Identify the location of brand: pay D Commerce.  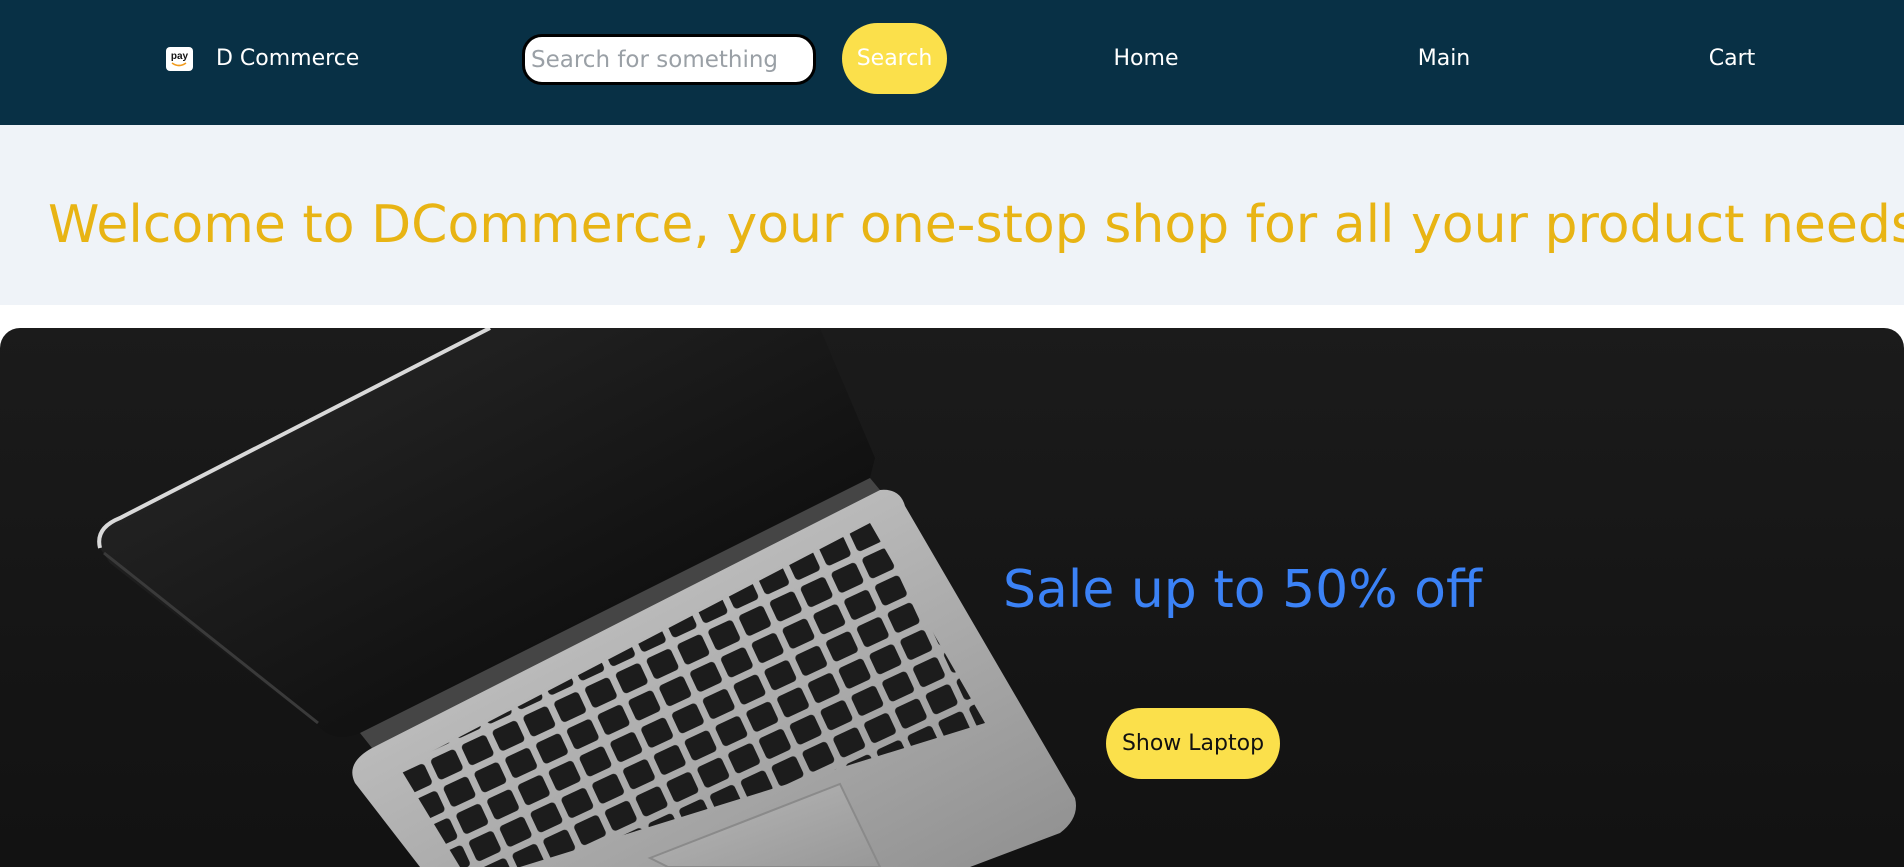
(262, 58).